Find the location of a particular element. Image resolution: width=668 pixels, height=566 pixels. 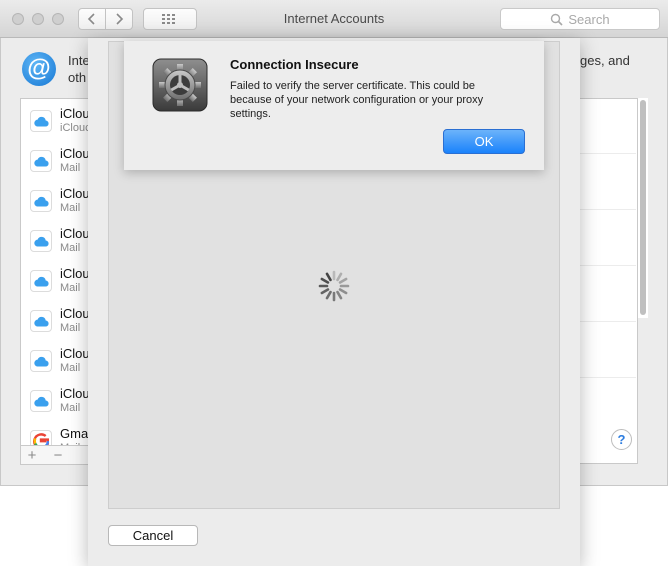

remove-account-button: − is located at coordinates (58, 455).